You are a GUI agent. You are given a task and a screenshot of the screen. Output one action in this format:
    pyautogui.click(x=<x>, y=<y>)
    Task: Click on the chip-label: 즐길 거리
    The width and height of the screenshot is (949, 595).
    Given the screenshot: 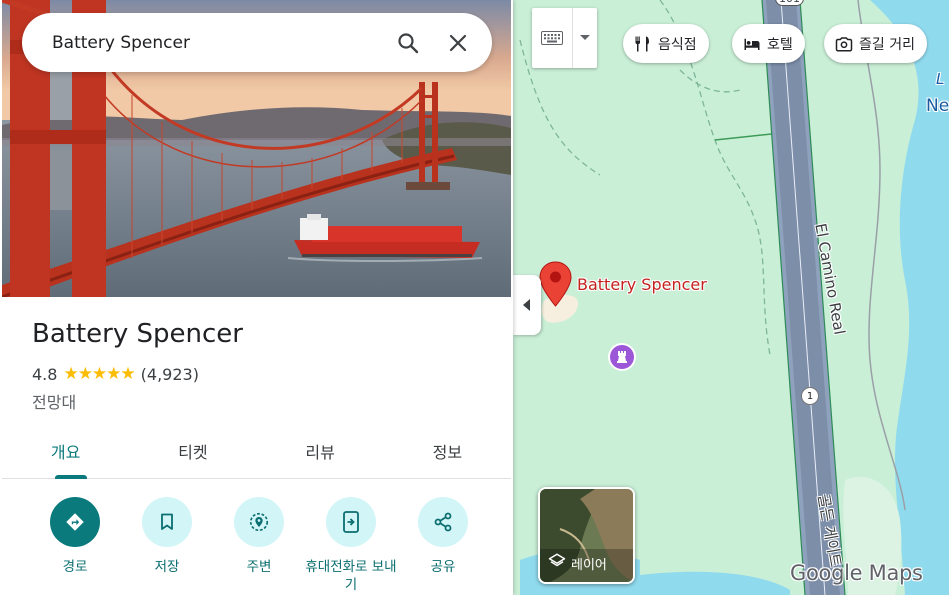 What is the action you would take?
    pyautogui.click(x=887, y=44)
    